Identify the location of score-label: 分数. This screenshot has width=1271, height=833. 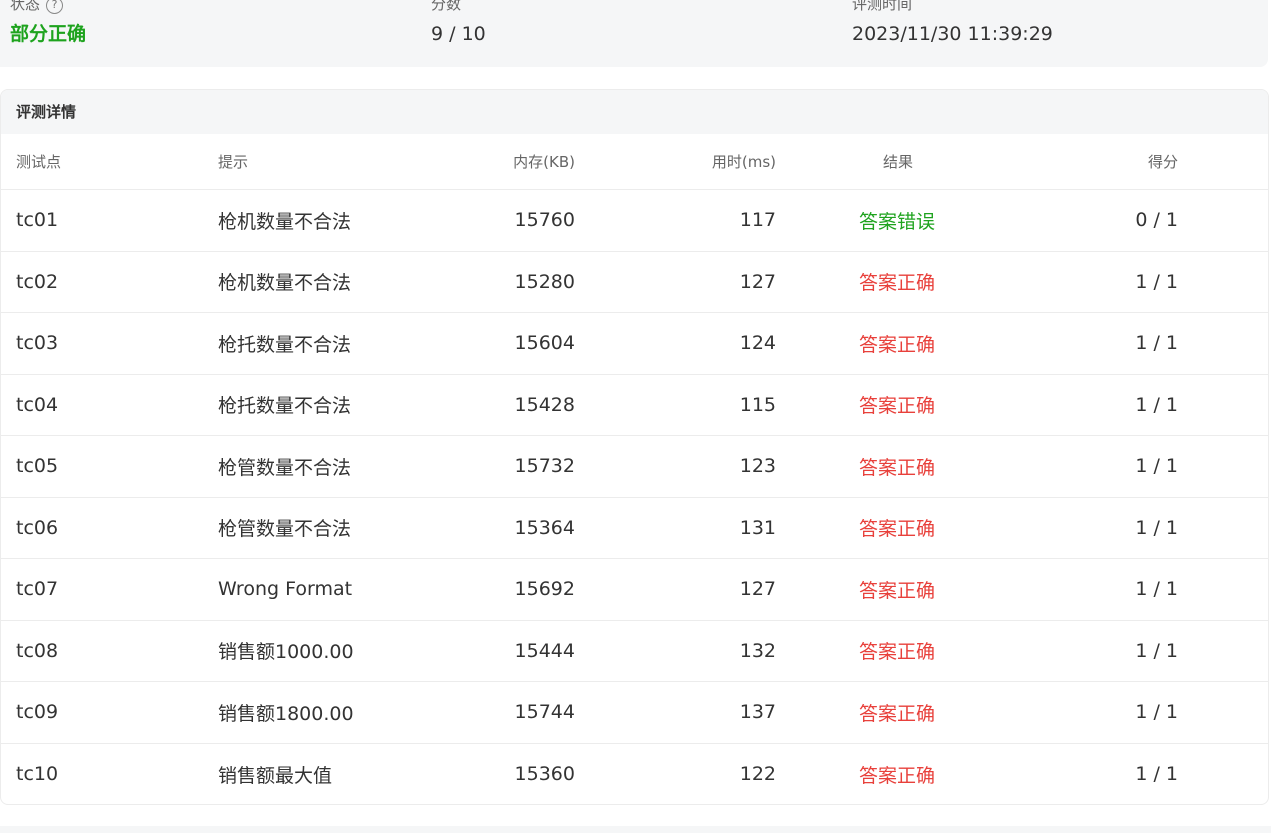
(446, 6).